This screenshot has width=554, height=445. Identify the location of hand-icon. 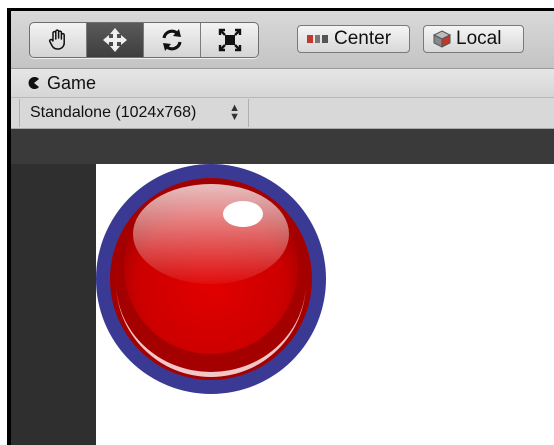
(57, 39).